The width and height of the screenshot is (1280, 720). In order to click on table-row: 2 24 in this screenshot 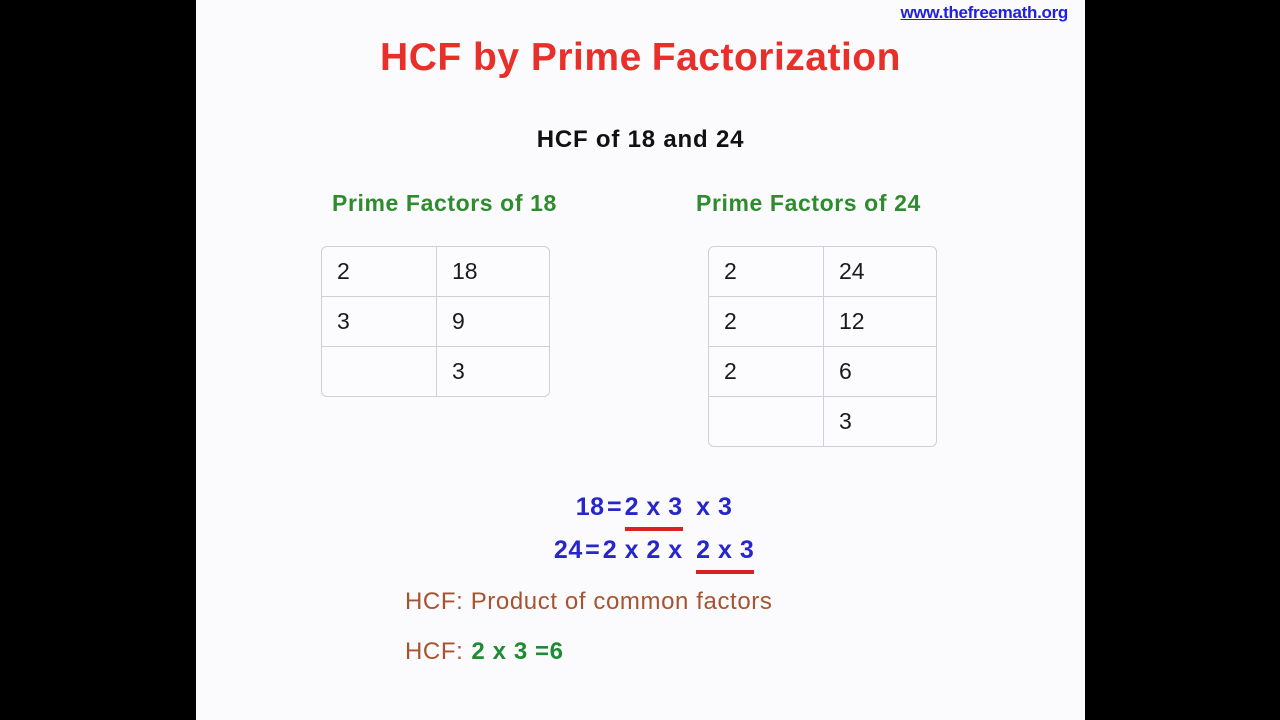, I will do `click(822, 271)`.